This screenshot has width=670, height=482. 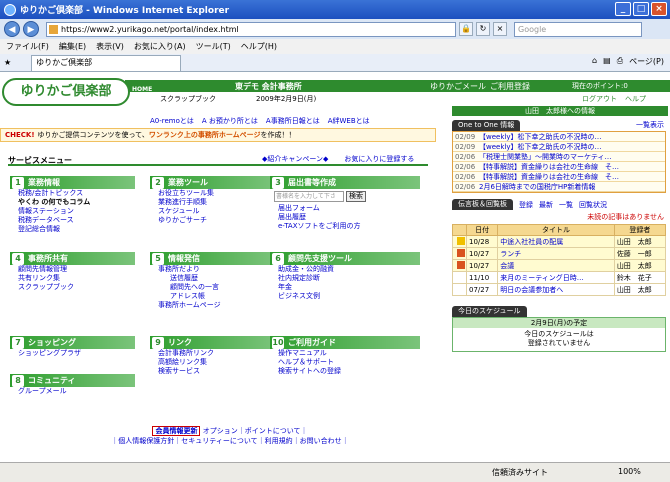 I want to click on sub-header: スクラップブック 2009年2月9日(月), so click(x=238, y=99).